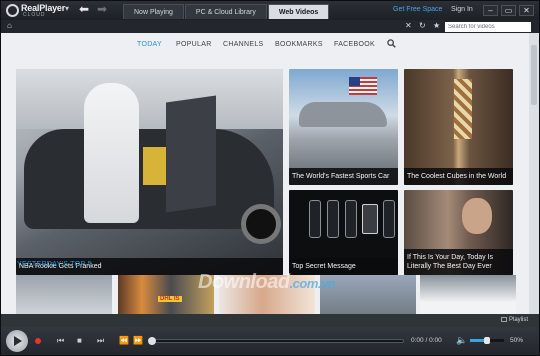 Image resolution: width=540 pixels, height=356 pixels. I want to click on tab-web-videos: Web Videos, so click(298, 11).